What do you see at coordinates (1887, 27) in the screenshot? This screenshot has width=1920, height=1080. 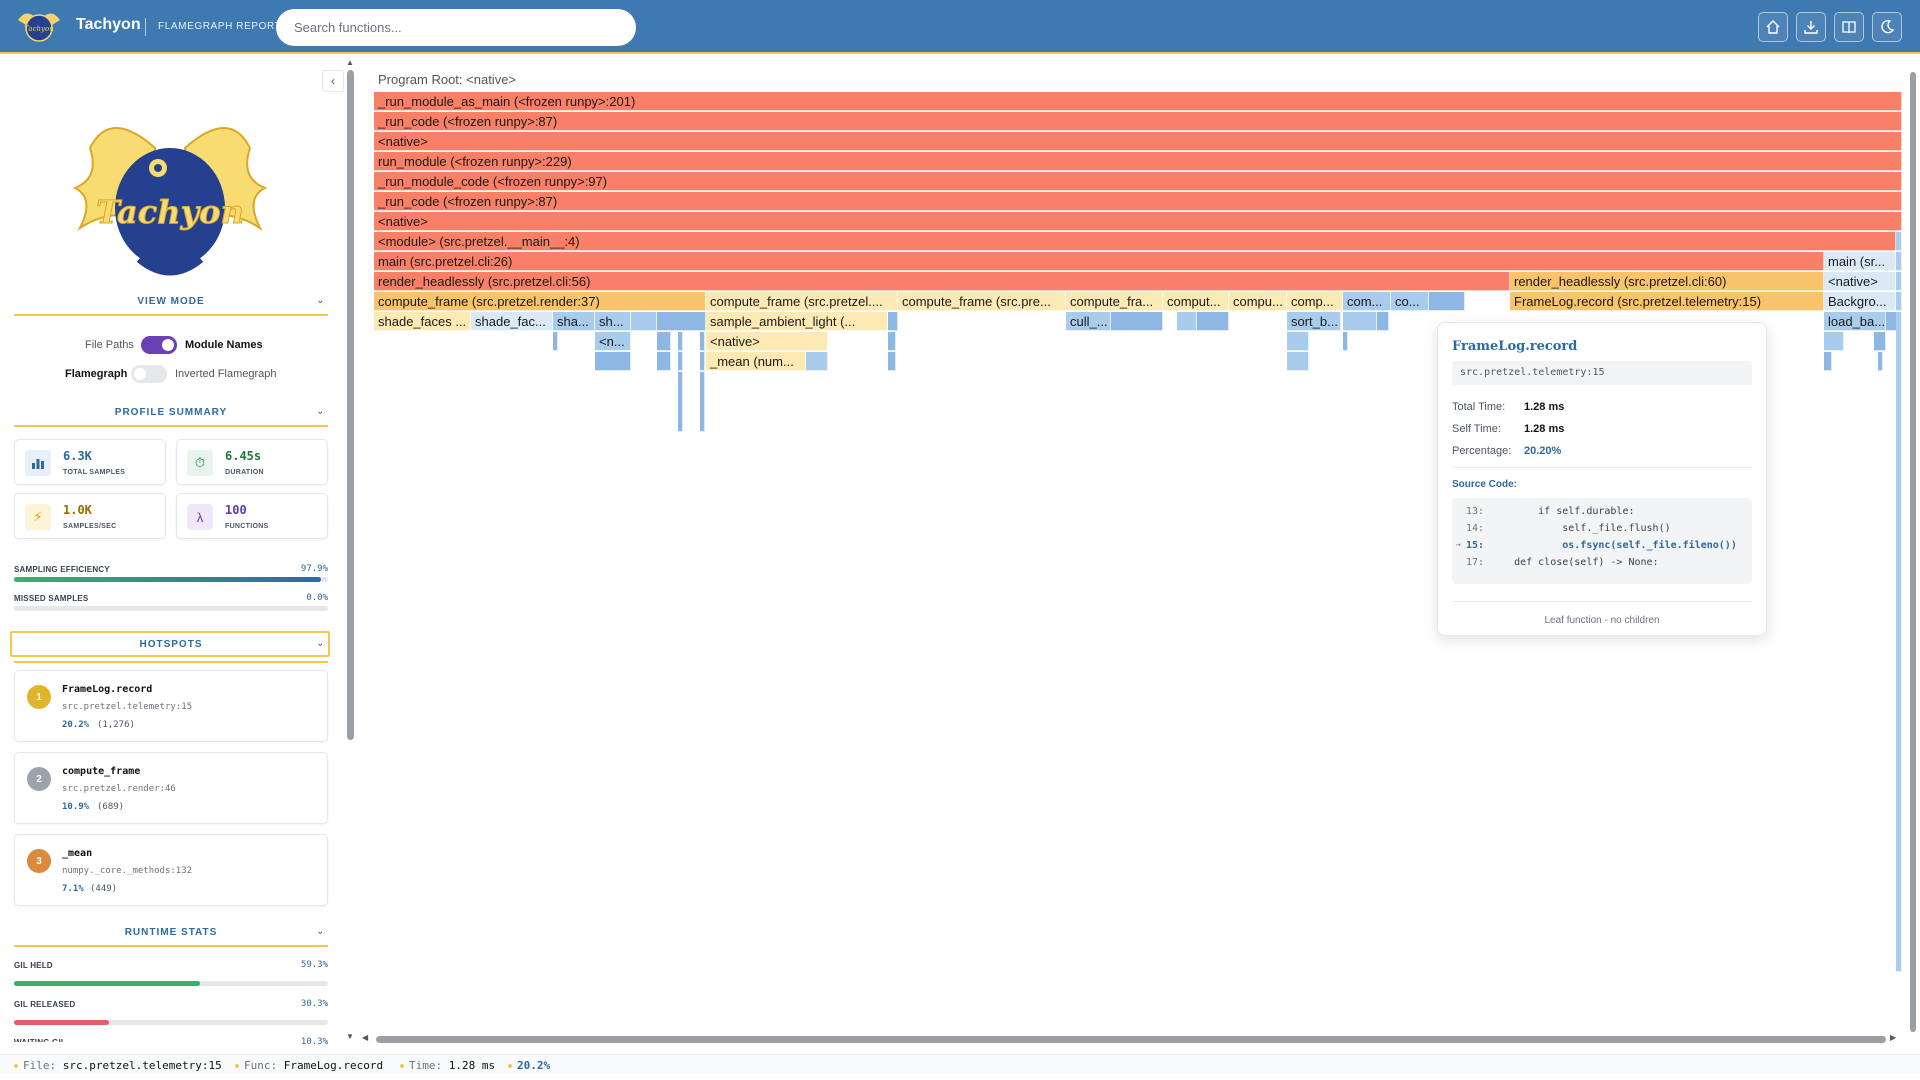 I see `theme-toggle-button` at bounding box center [1887, 27].